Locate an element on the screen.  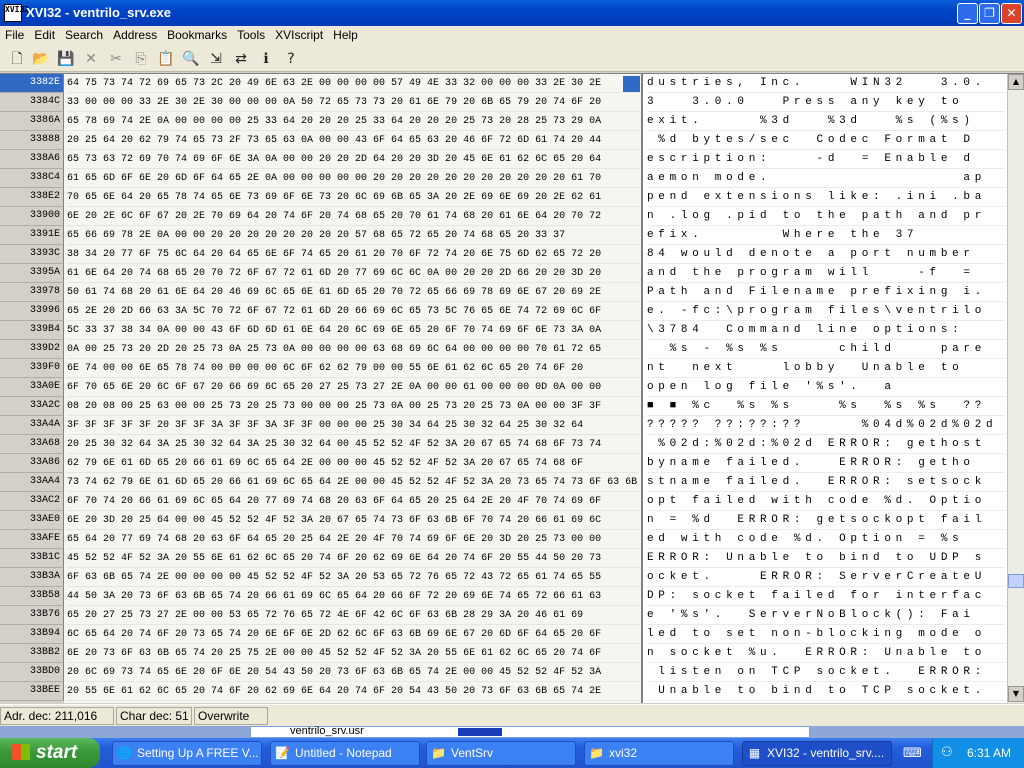
save-icon: 💾 is located at coordinates (66, 59).